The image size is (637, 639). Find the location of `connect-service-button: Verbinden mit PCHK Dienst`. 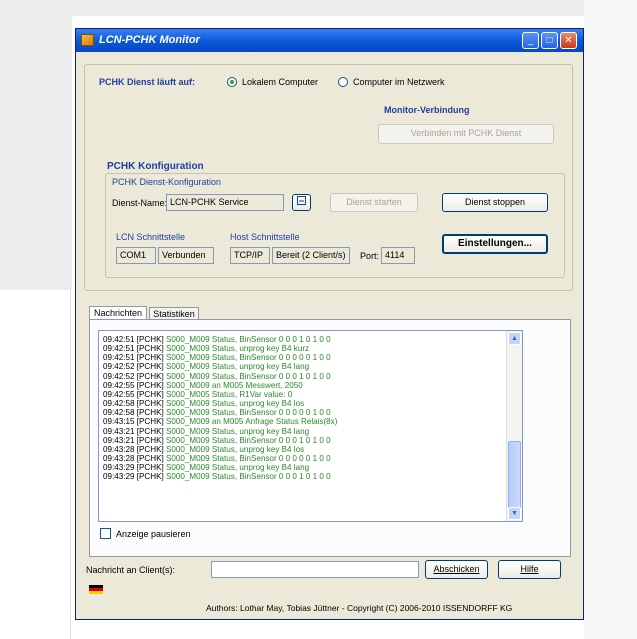

connect-service-button: Verbinden mit PCHK Dienst is located at coordinates (466, 134).